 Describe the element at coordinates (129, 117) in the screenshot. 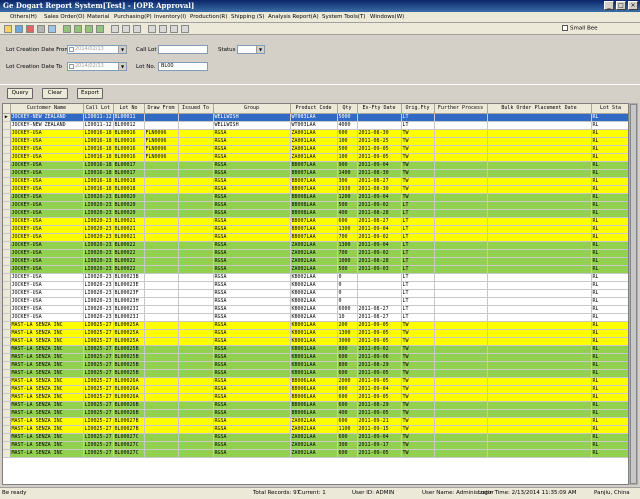

I see `cell-lot-no: BL00011` at that location.